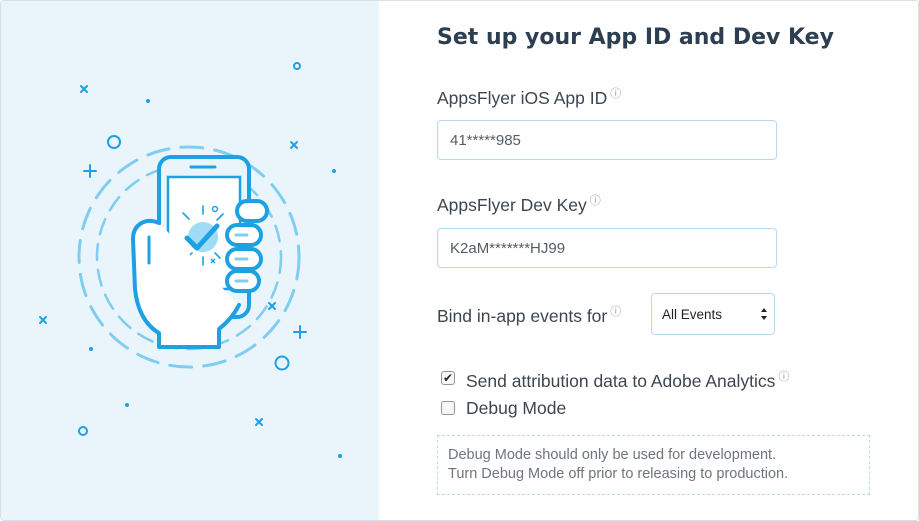  I want to click on app-id-label-text: AppsFlyer iOS App ID, so click(522, 97).